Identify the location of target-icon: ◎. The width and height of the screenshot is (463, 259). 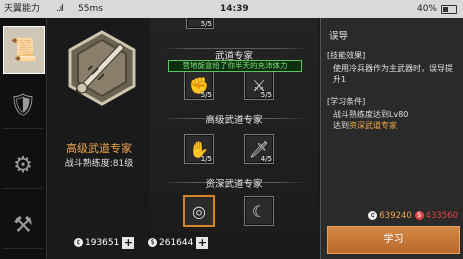
(199, 211).